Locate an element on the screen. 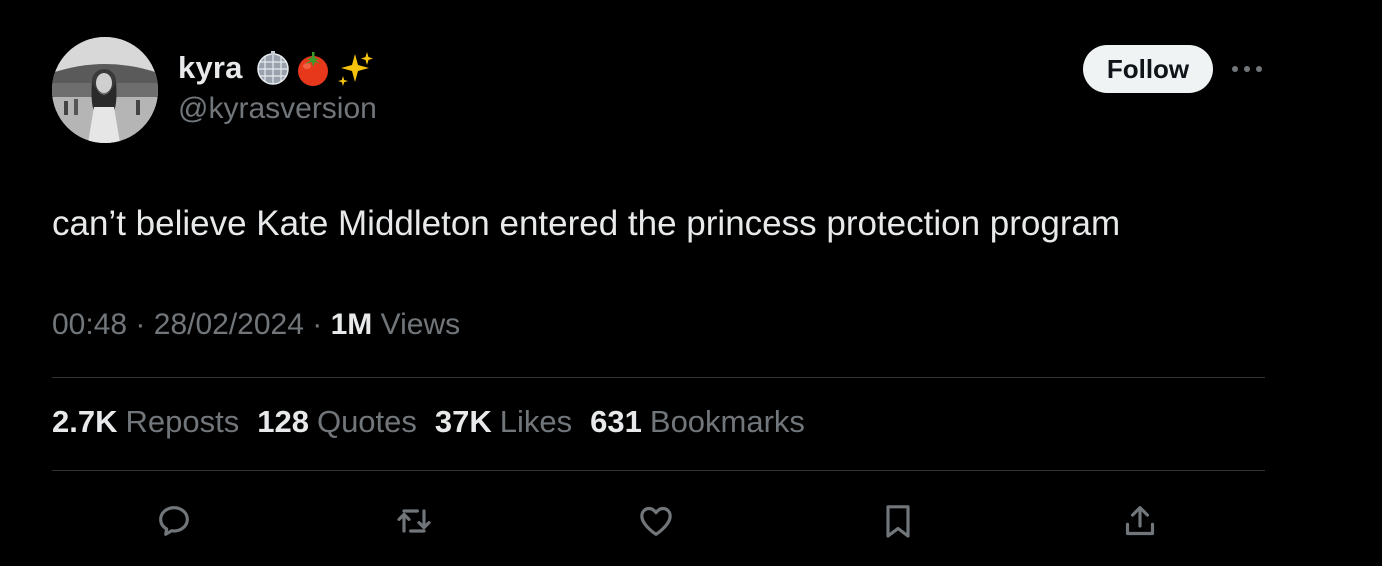  stat-label: Quotes is located at coordinates (366, 421).